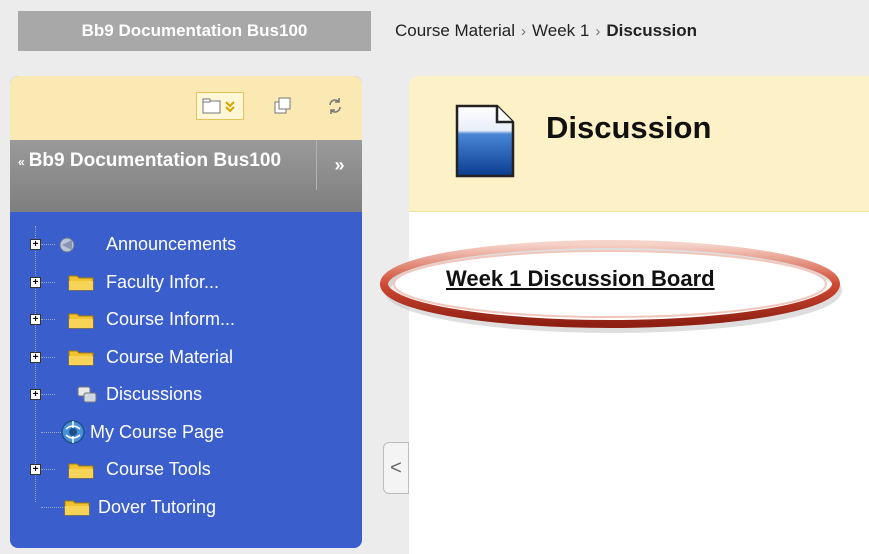 Image resolution: width=869 pixels, height=554 pixels. What do you see at coordinates (194, 31) in the screenshot?
I see `course-title-tab: Bb9 Documentation Bus100` at bounding box center [194, 31].